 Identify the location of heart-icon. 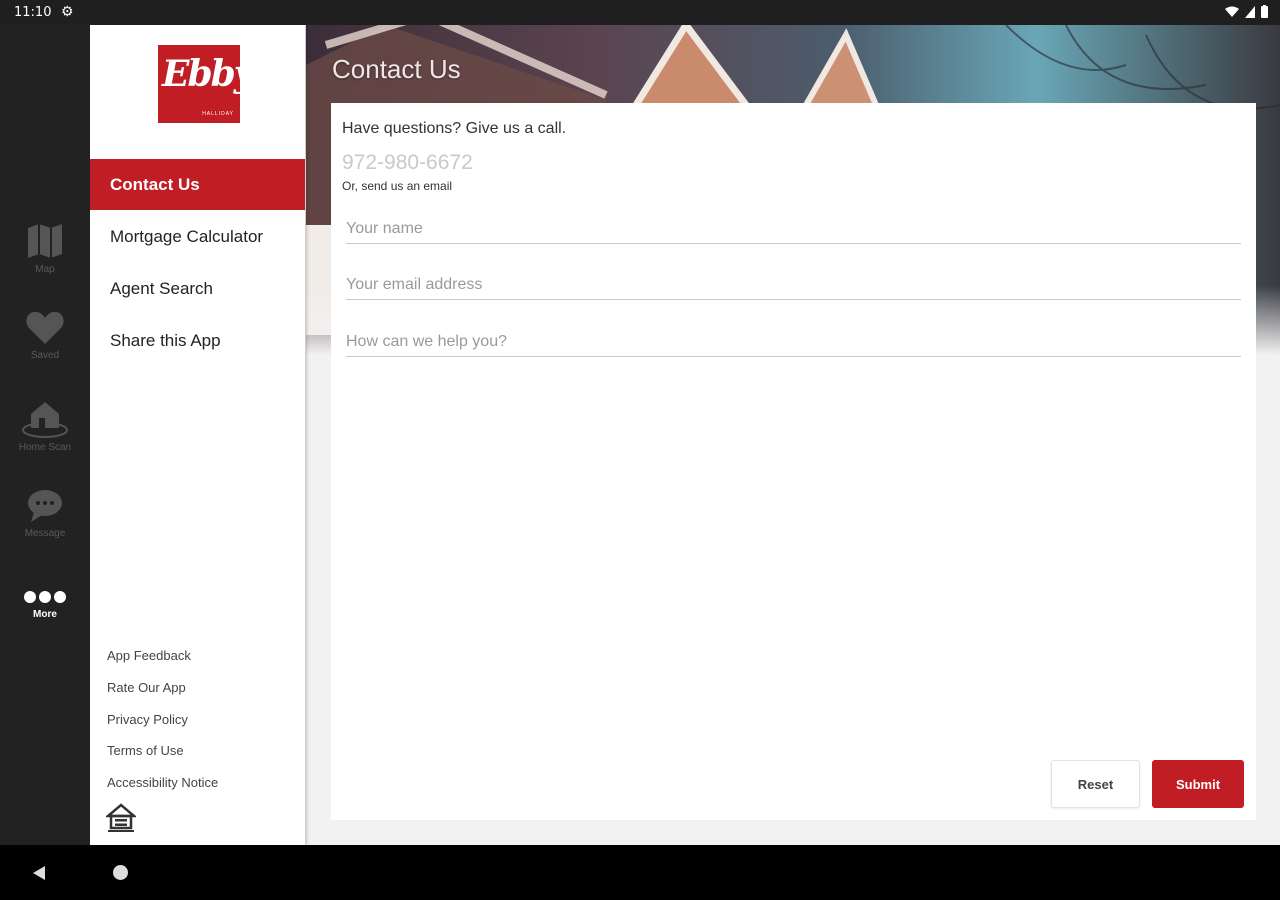
(45, 327).